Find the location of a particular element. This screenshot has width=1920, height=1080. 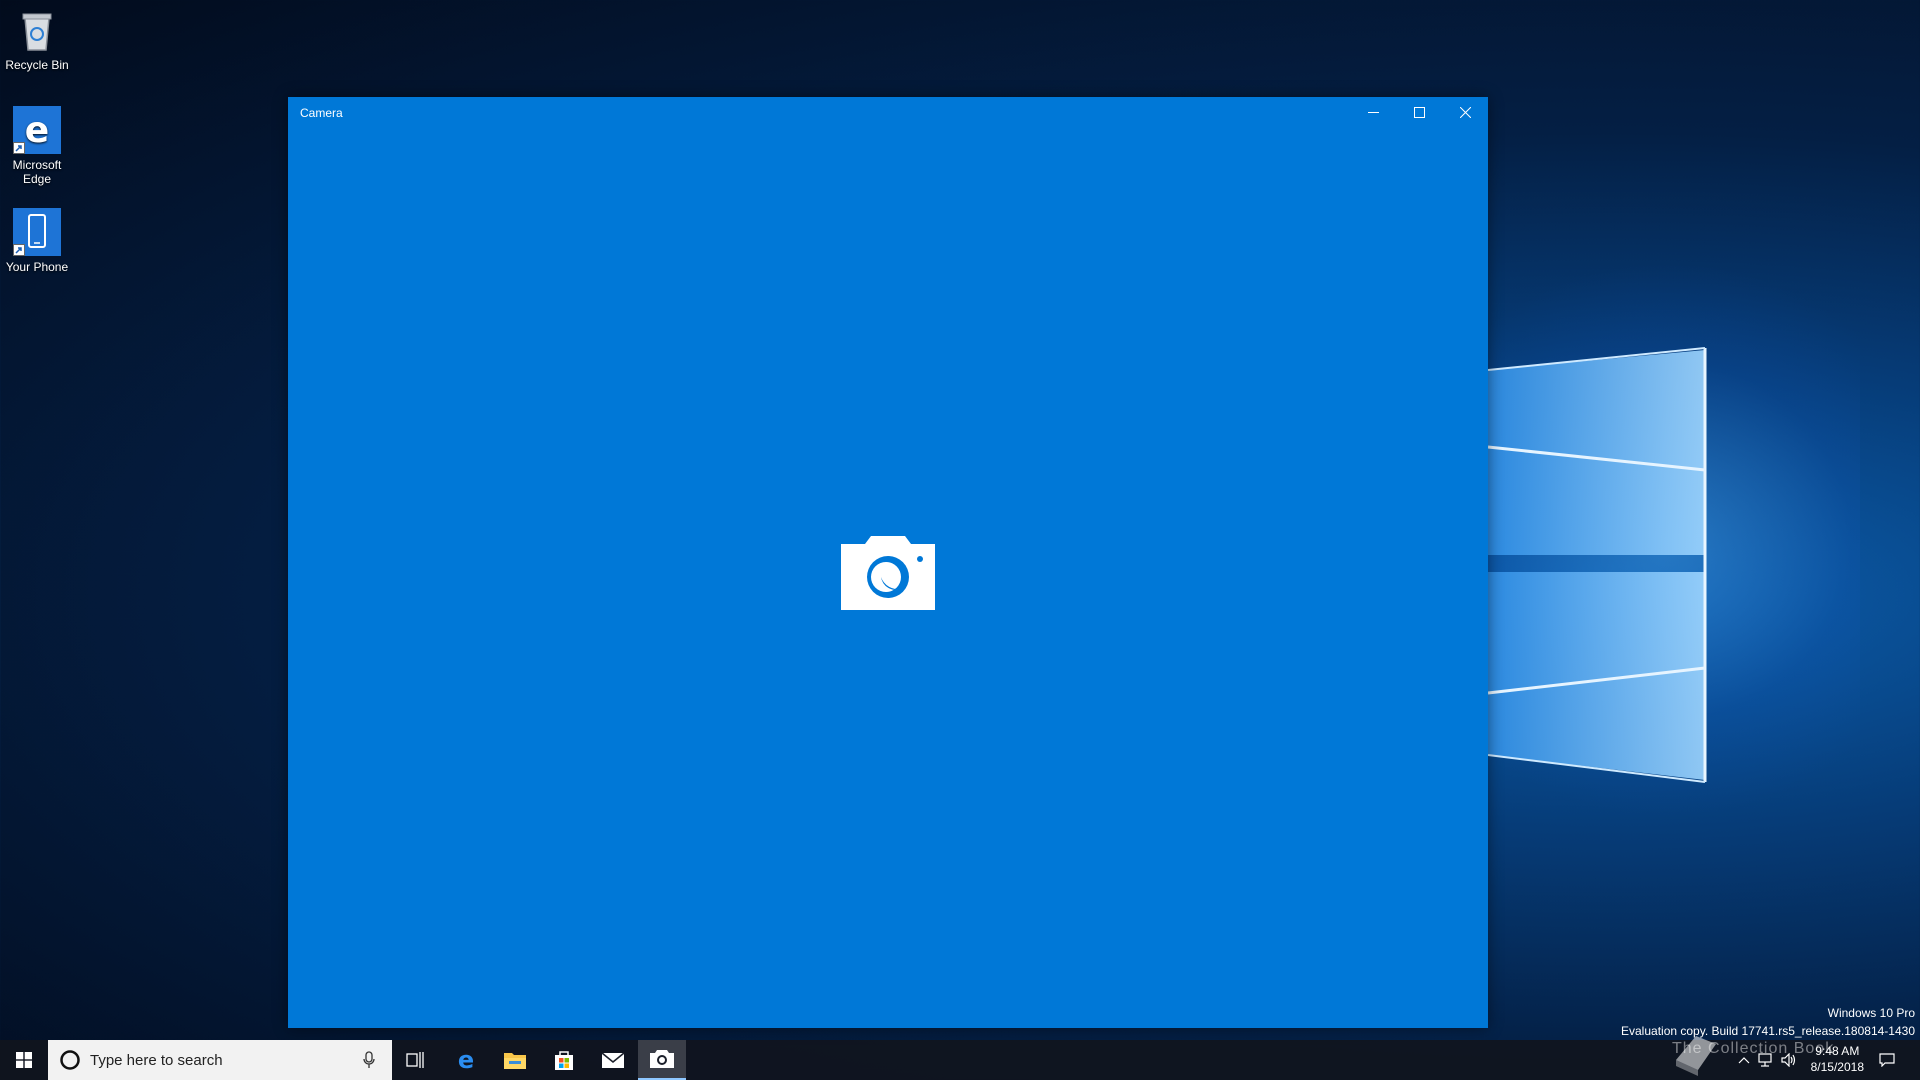

clock-date: 8/15/2018 is located at coordinates (1837, 1067).